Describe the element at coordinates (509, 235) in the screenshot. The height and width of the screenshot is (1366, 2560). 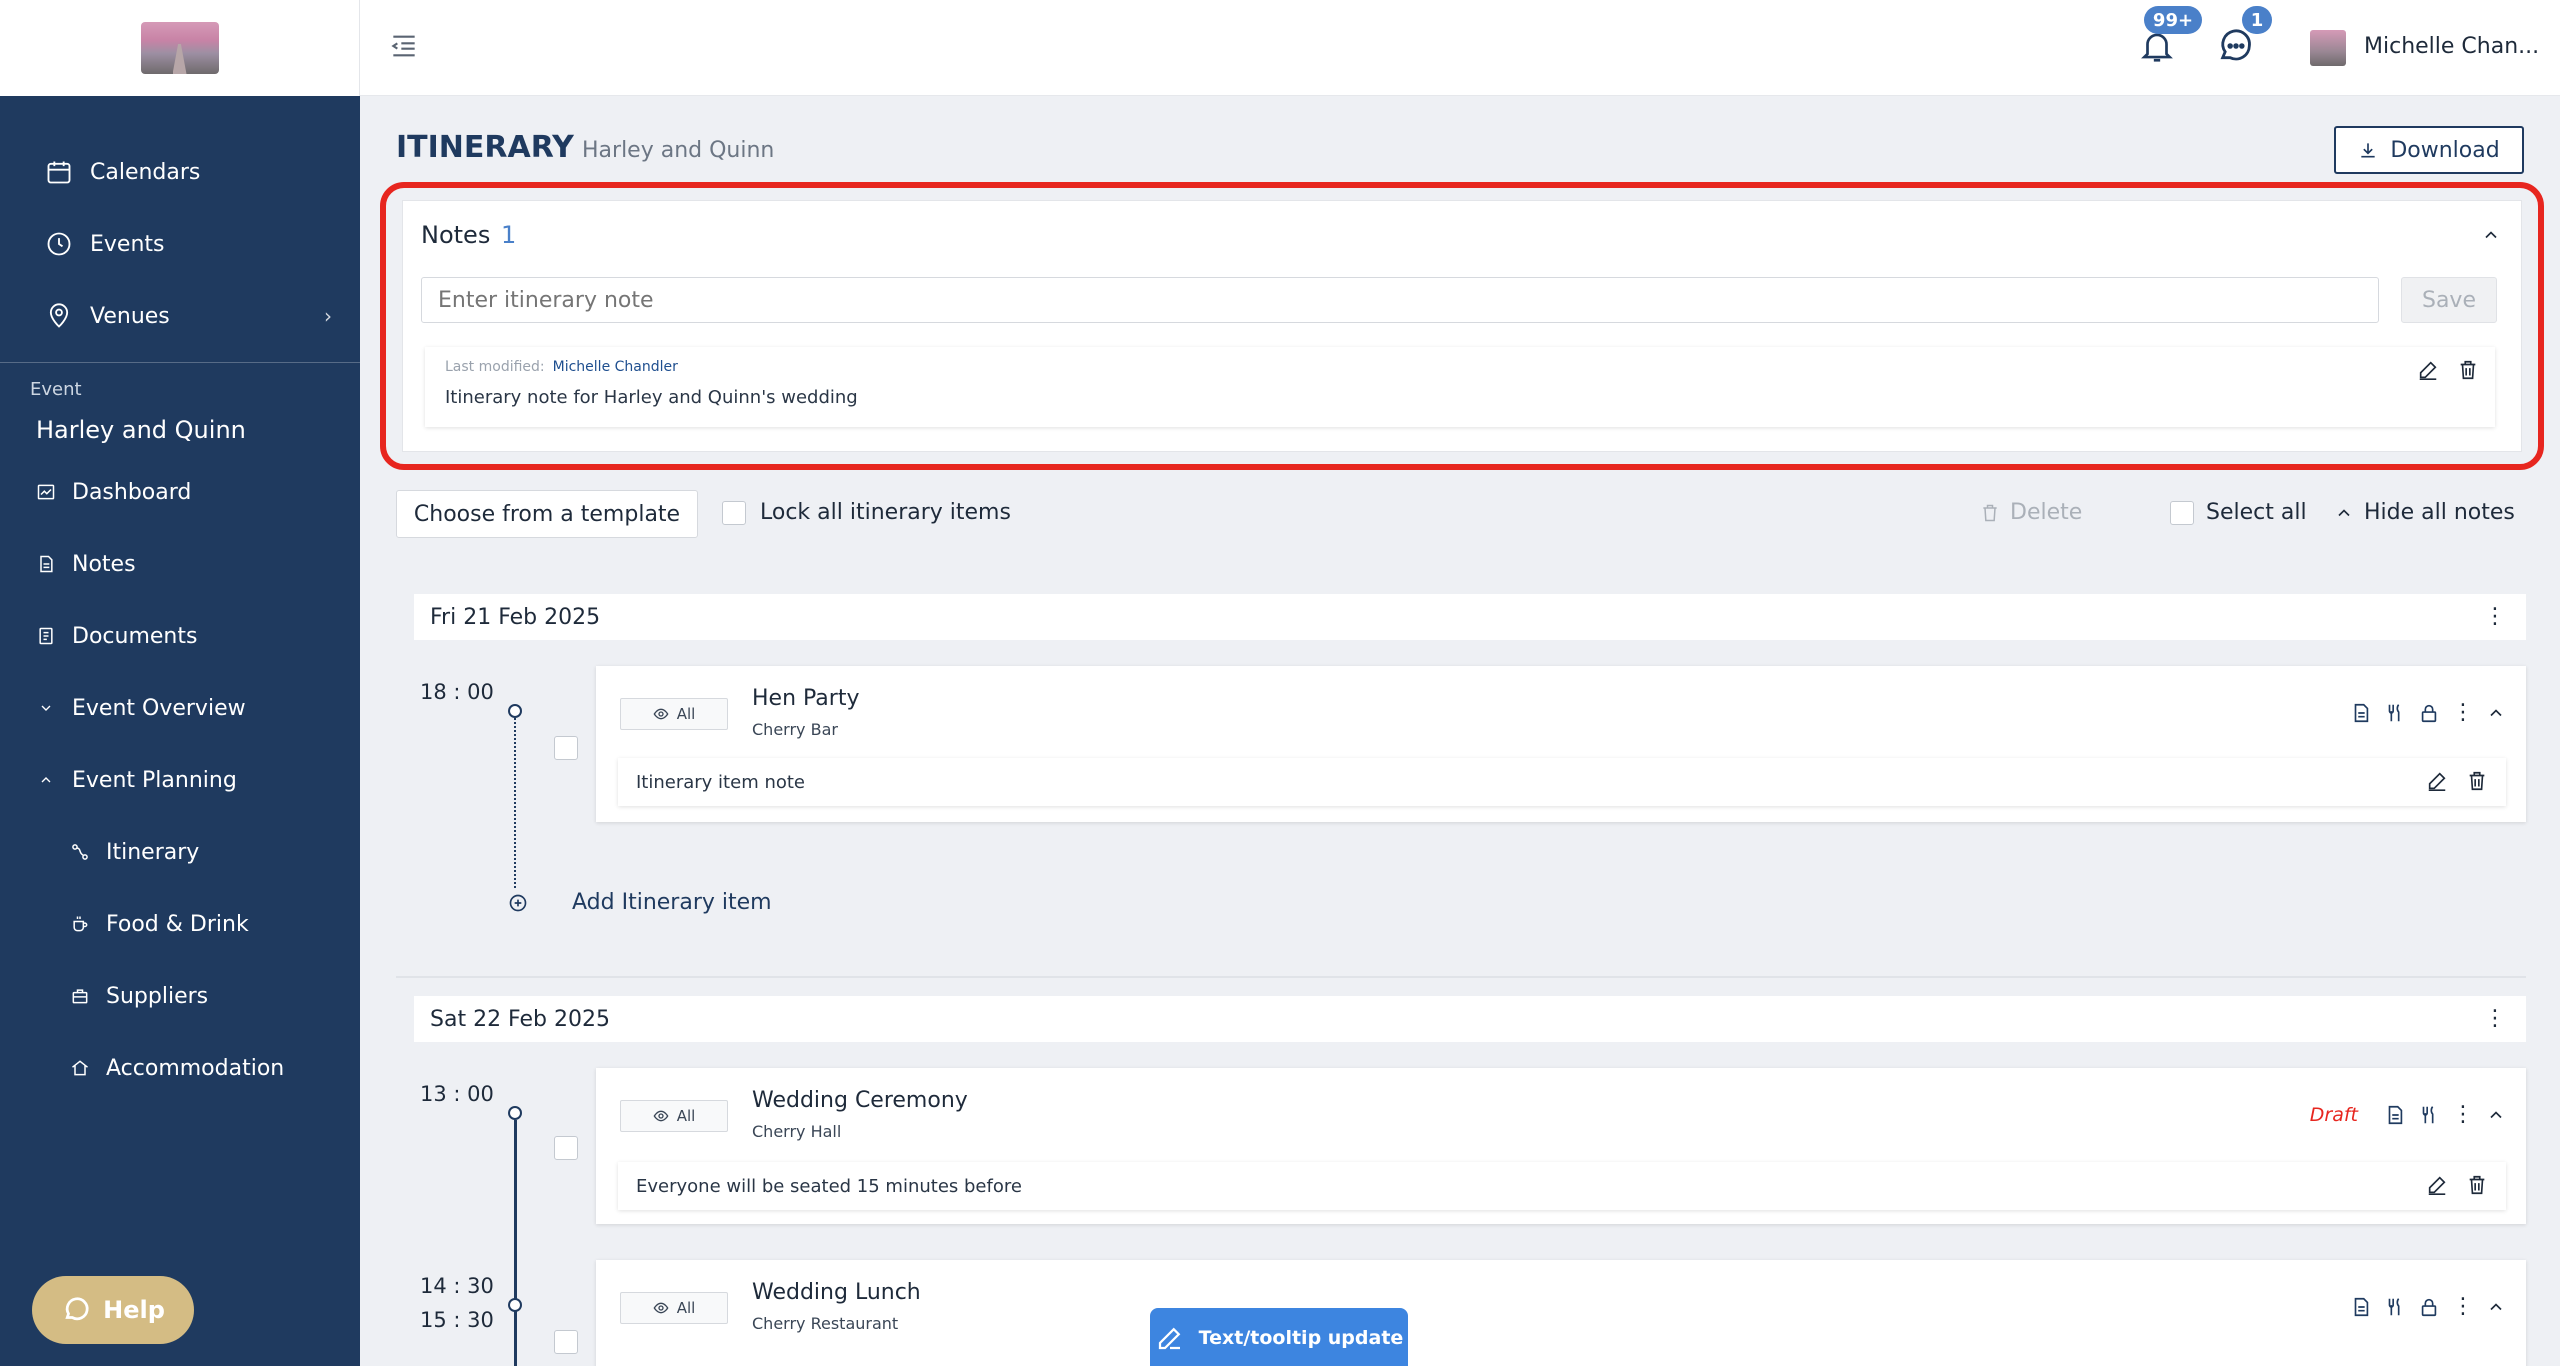
I see `notes-count: 1` at that location.